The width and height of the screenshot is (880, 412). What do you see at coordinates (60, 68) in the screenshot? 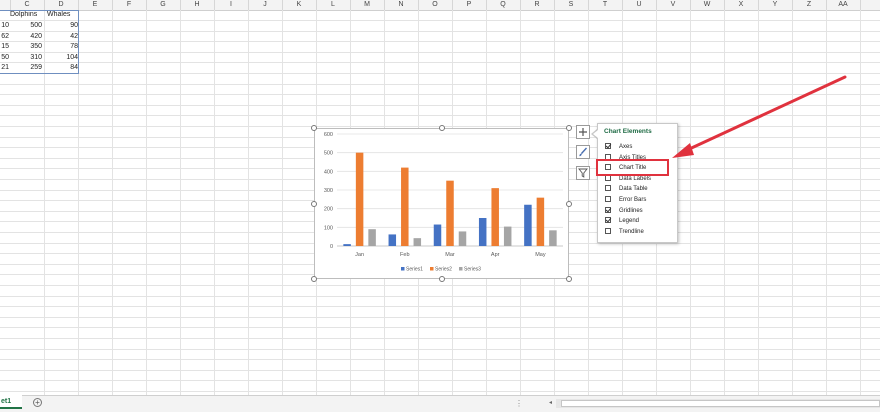
I see `table-cell-d: 84` at bounding box center [60, 68].